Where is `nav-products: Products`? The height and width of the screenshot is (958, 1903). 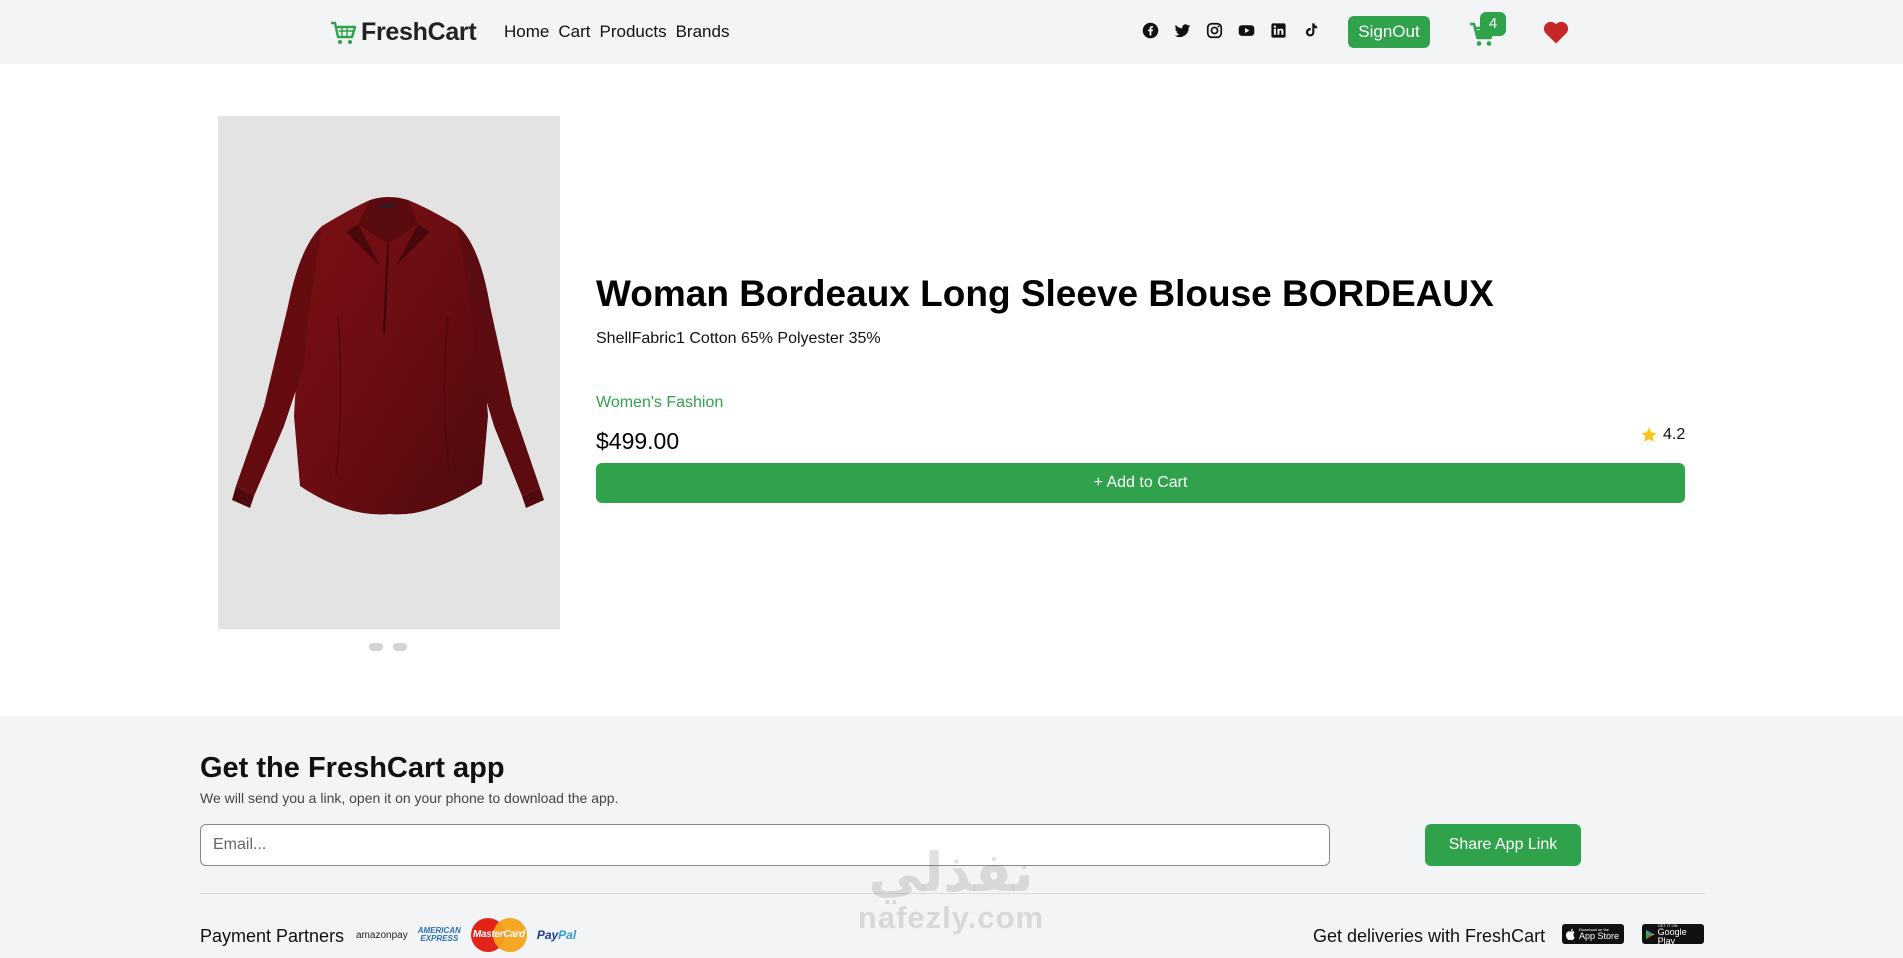
nav-products: Products is located at coordinates (632, 32).